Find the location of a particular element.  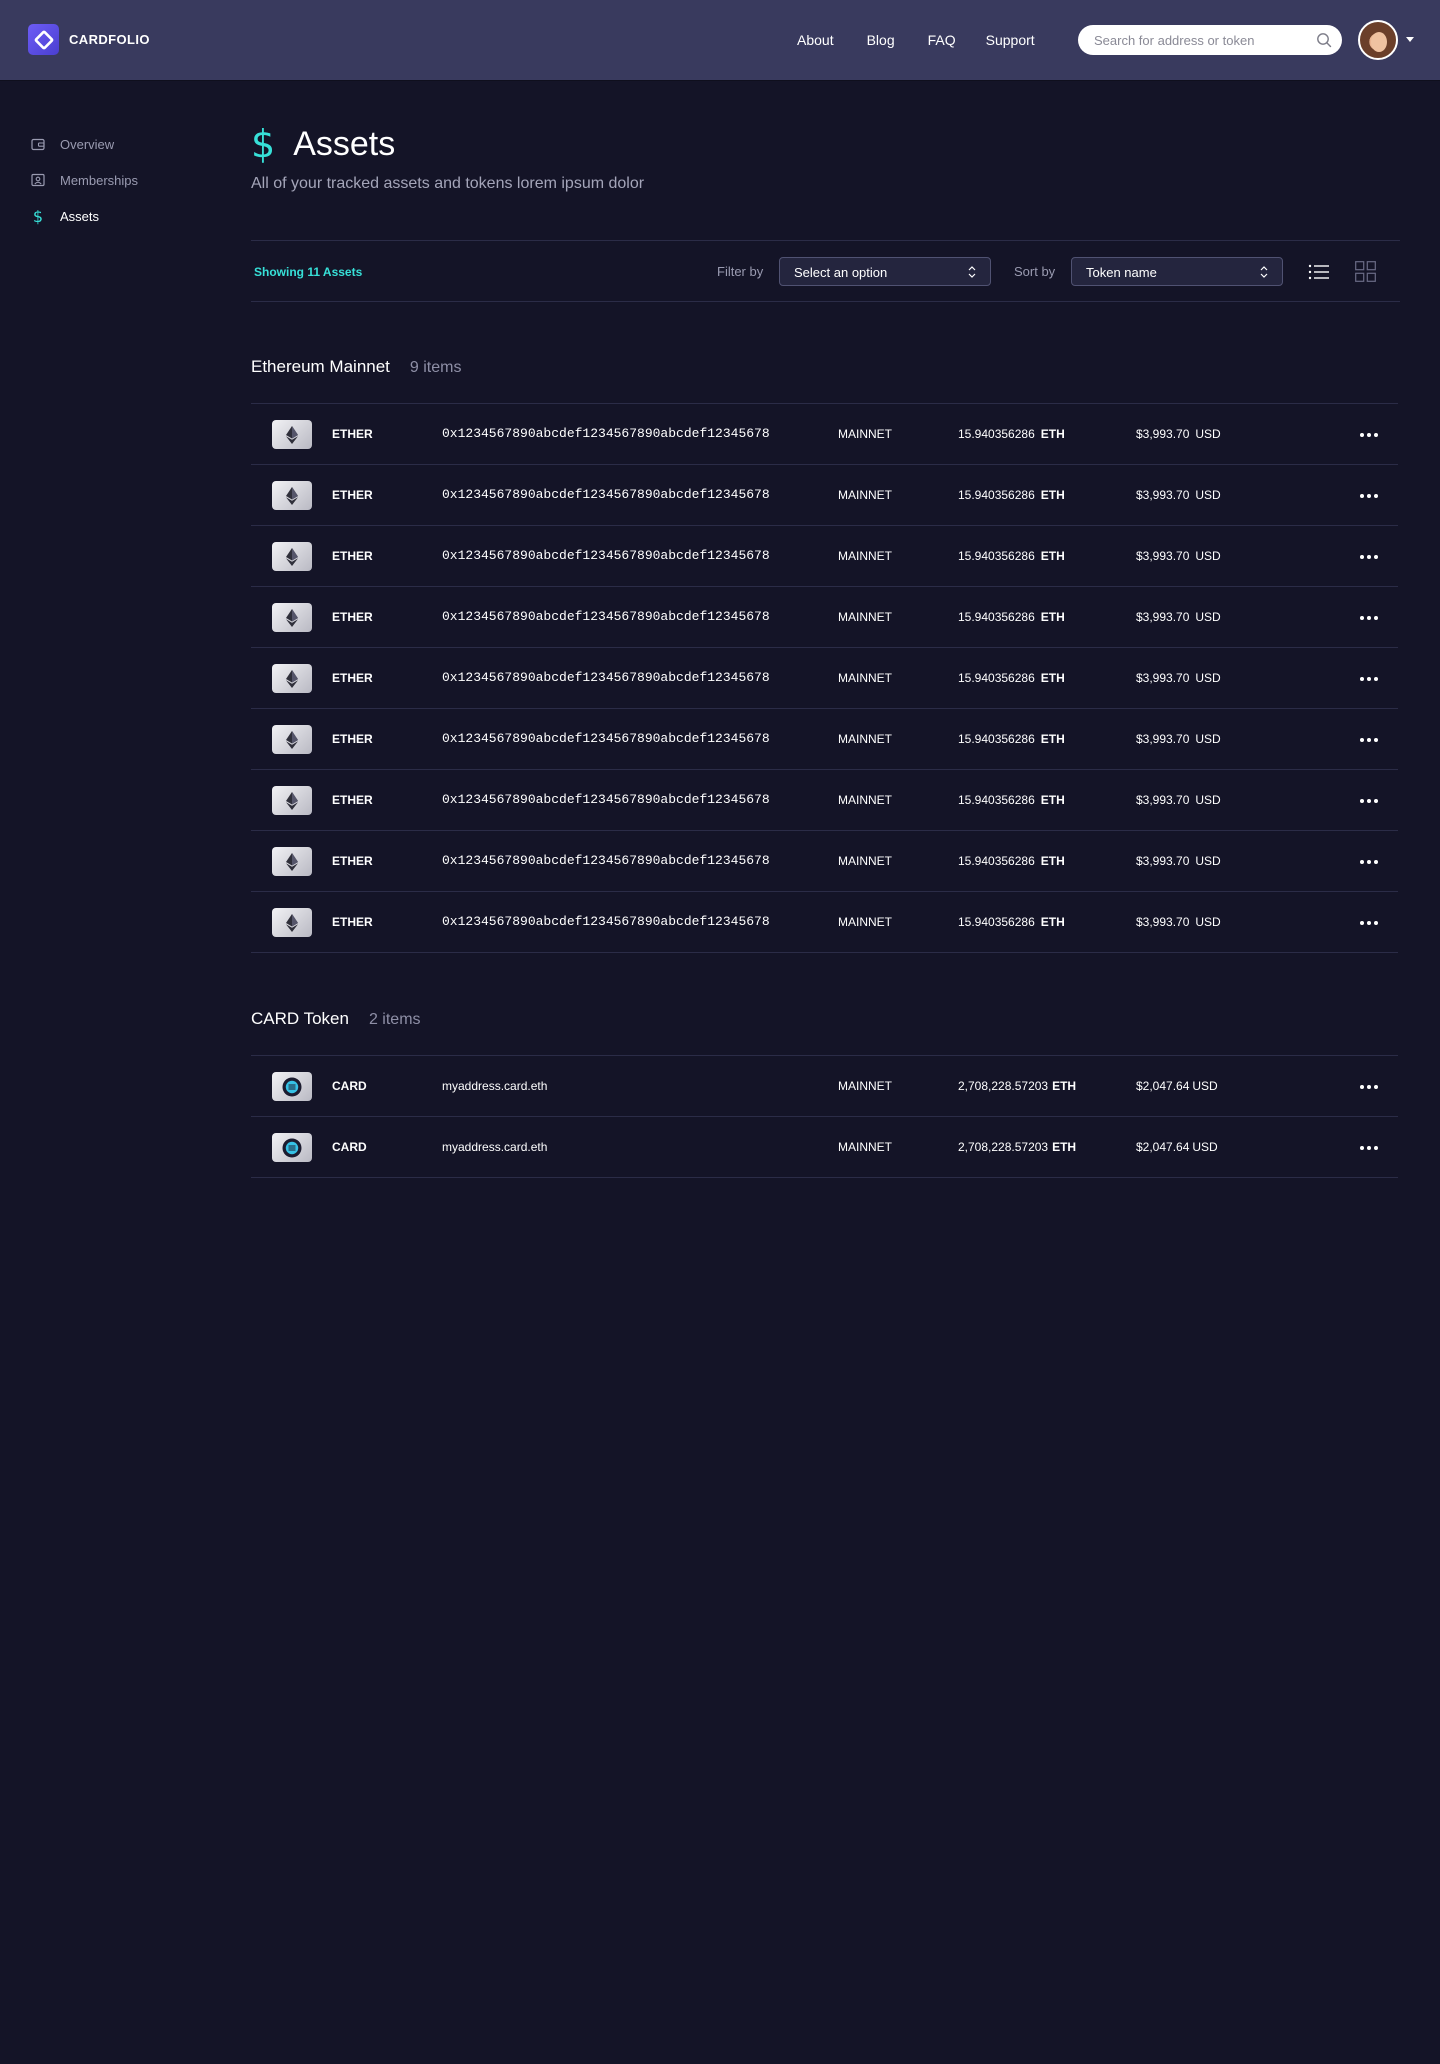

search-icon is located at coordinates (1324, 40).